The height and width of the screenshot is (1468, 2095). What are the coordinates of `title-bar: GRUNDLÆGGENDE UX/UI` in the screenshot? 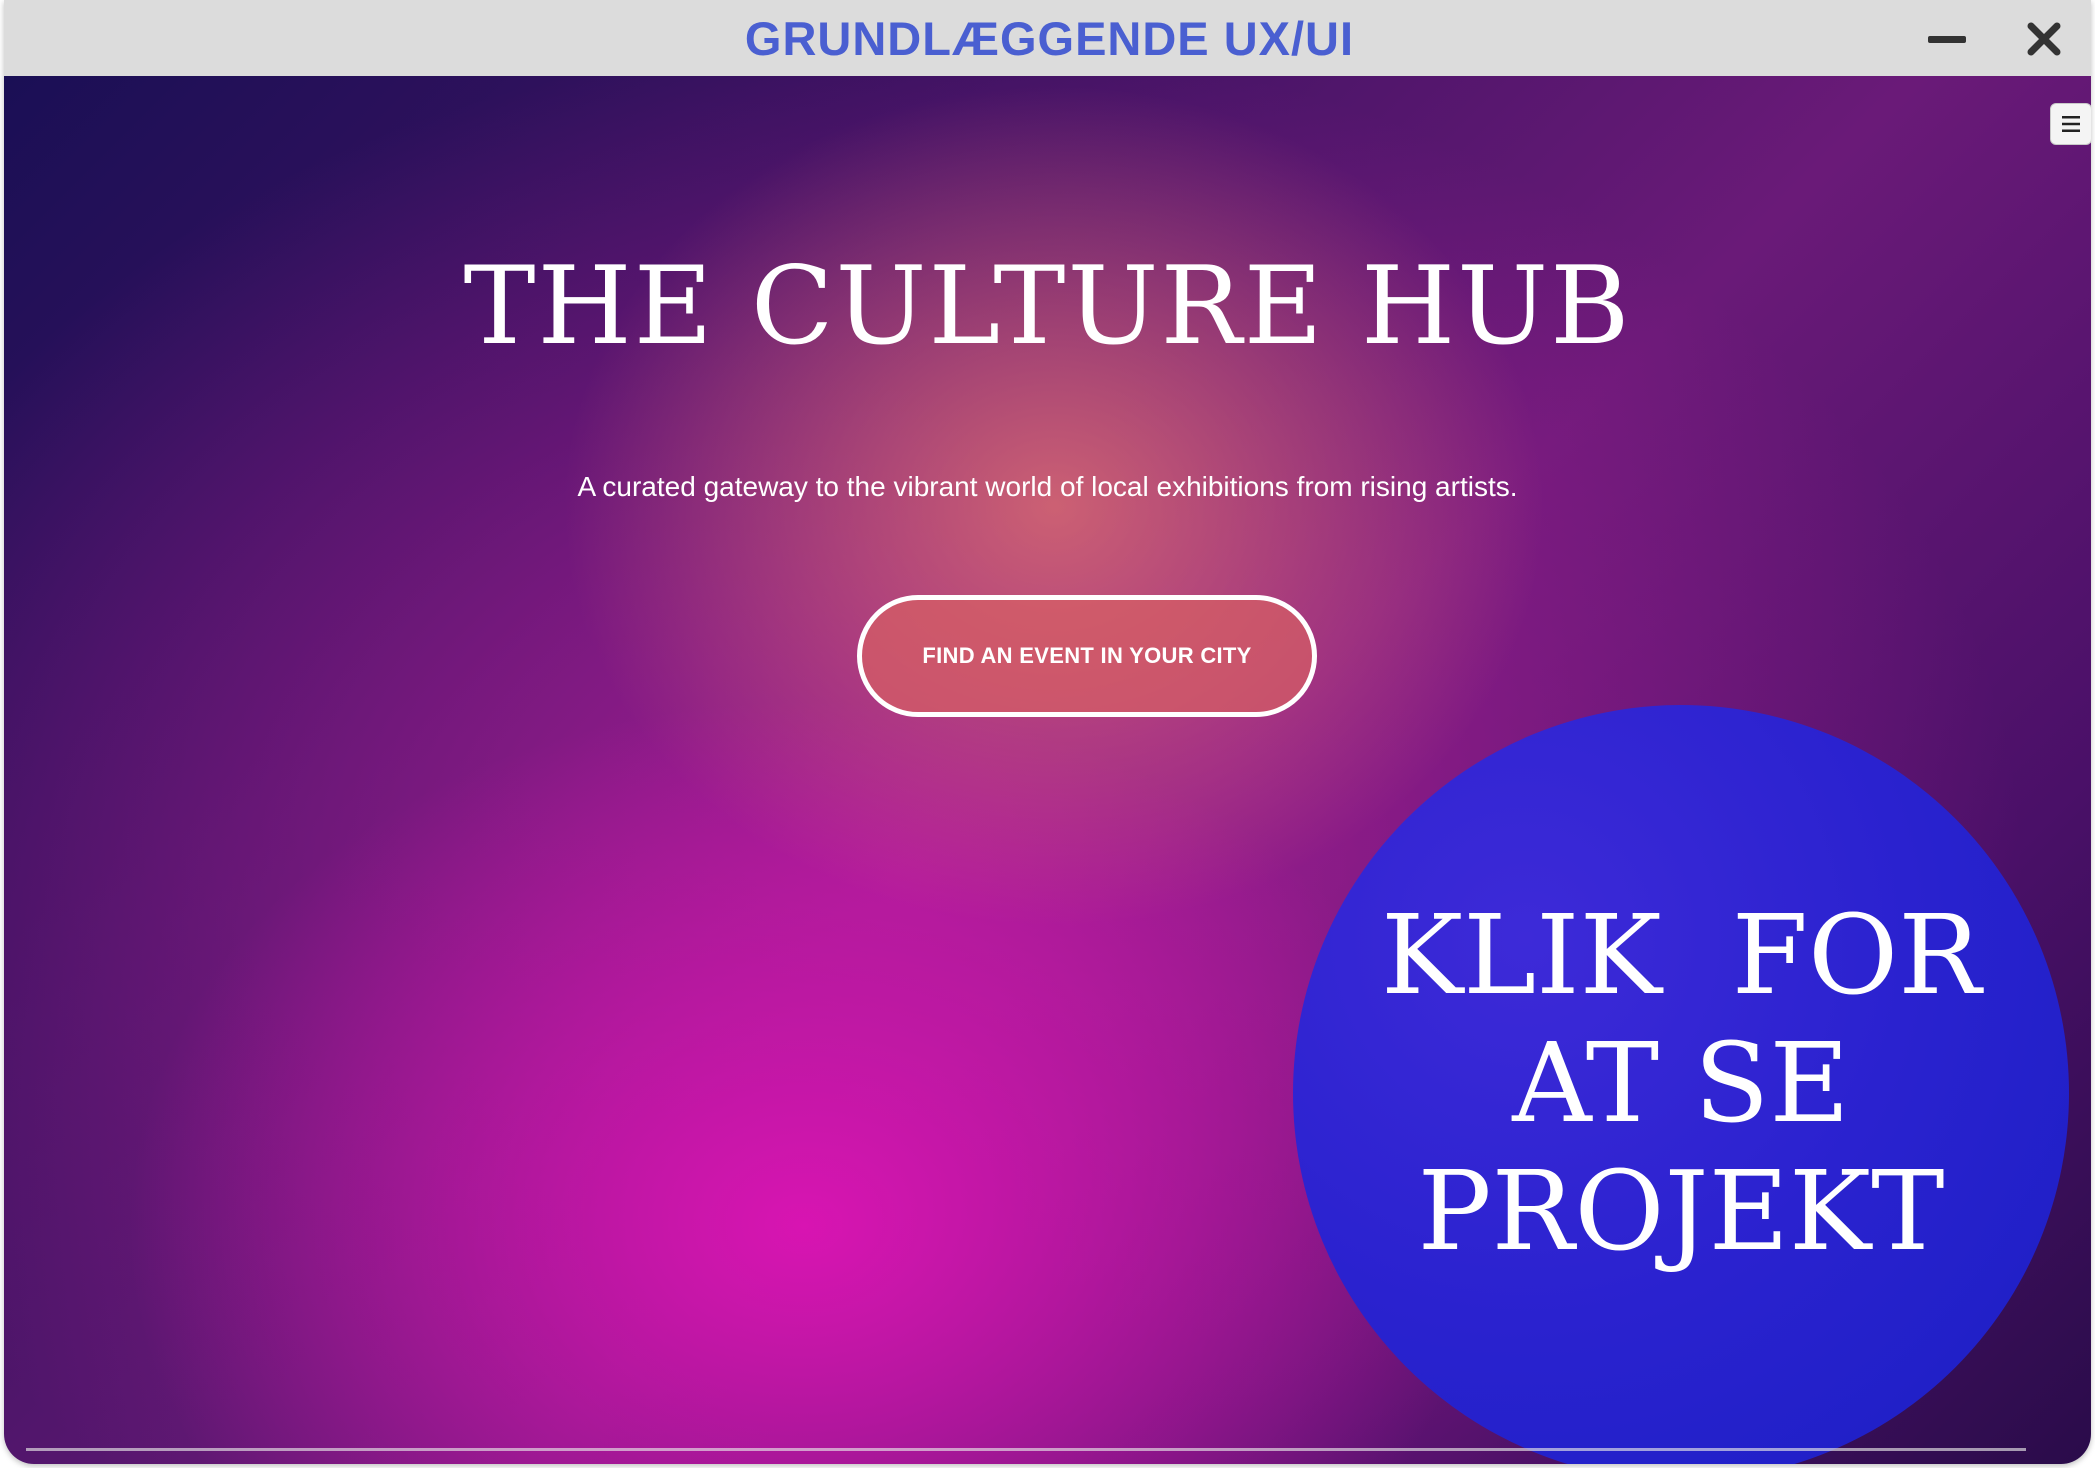 It's located at (1047, 38).